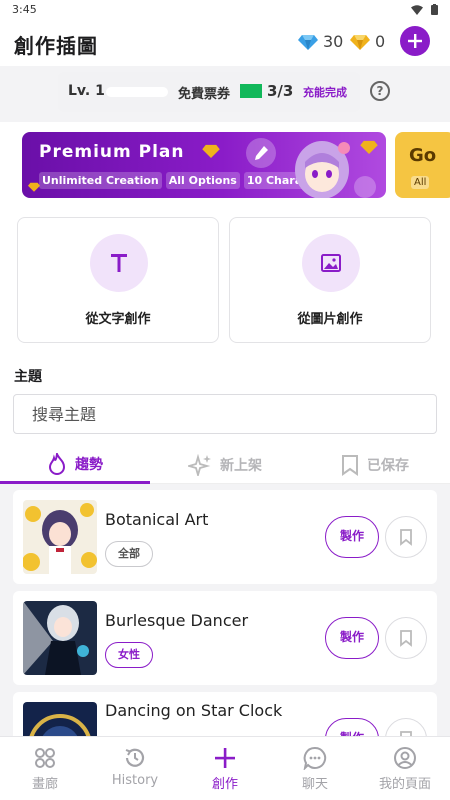 Image resolution: width=450 pixels, height=800 pixels. Describe the element at coordinates (308, 42) in the screenshot. I see `gem-icon` at that location.